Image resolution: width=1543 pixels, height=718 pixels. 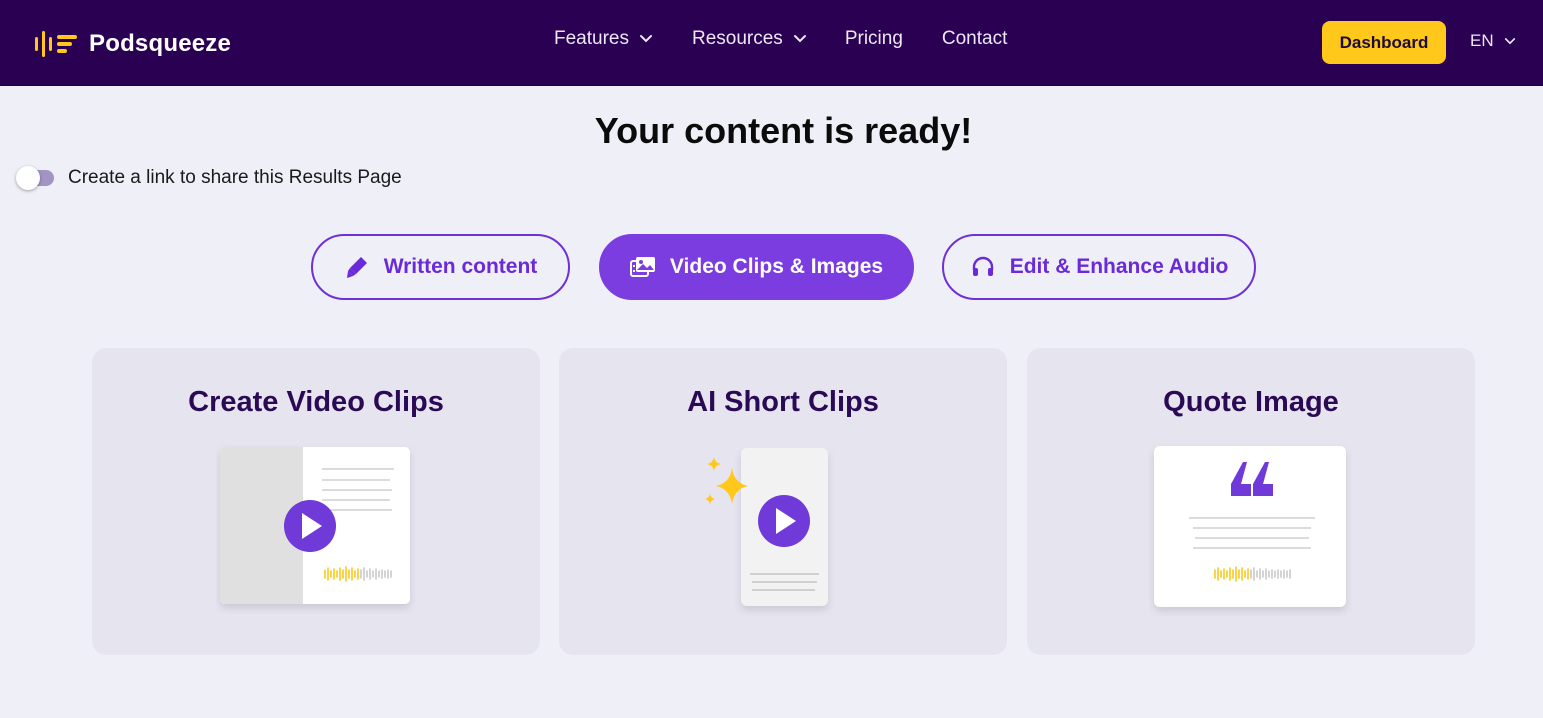 I want to click on podsqueeze-logo-icon, so click(x=56, y=44).